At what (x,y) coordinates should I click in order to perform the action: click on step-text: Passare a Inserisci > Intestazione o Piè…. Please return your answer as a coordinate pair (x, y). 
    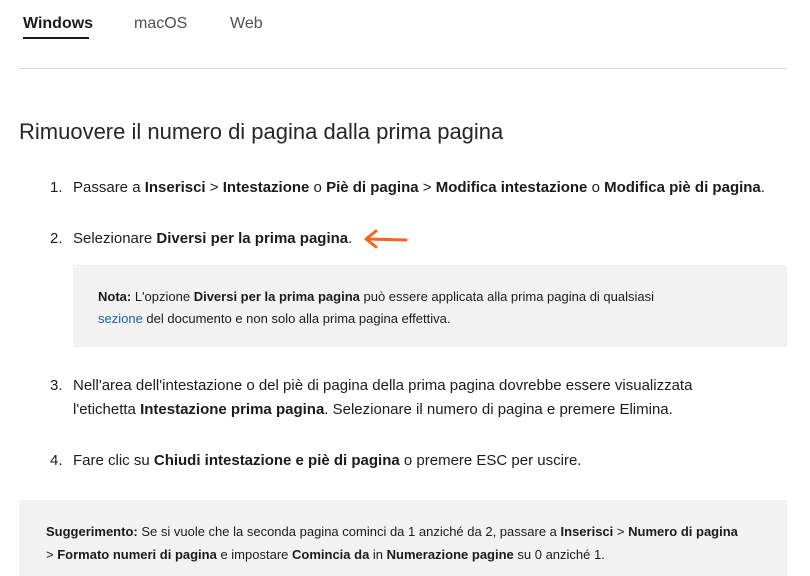
    Looking at the image, I should click on (419, 187).